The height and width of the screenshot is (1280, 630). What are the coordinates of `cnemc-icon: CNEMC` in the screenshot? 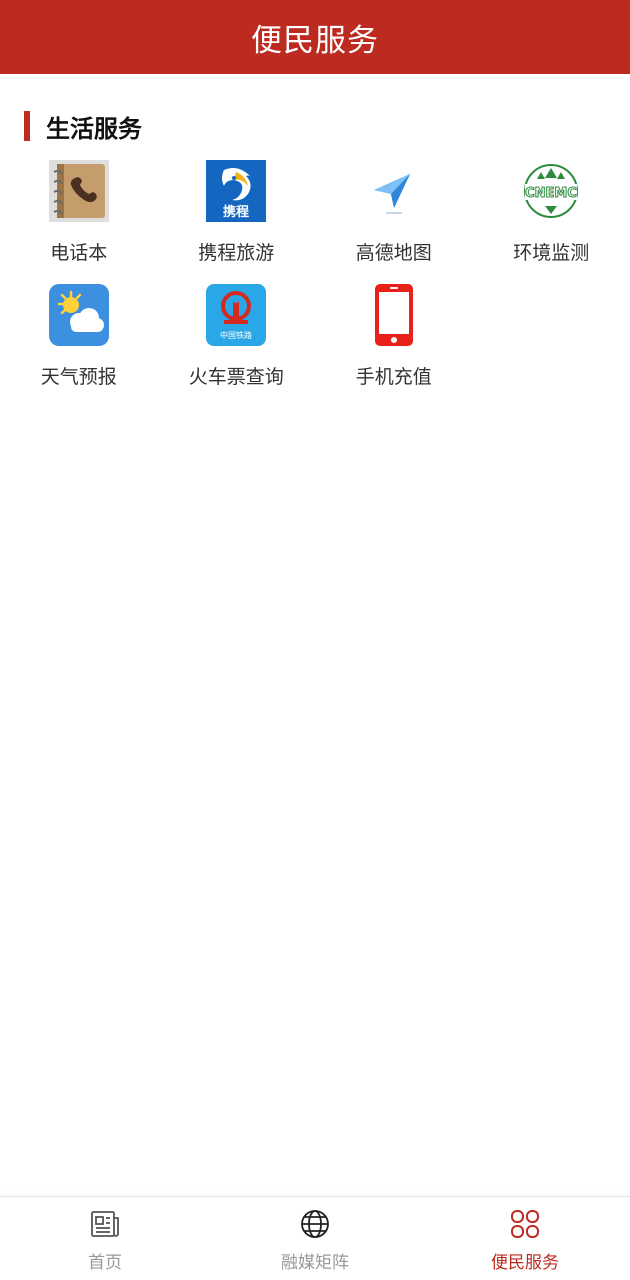 It's located at (551, 191).